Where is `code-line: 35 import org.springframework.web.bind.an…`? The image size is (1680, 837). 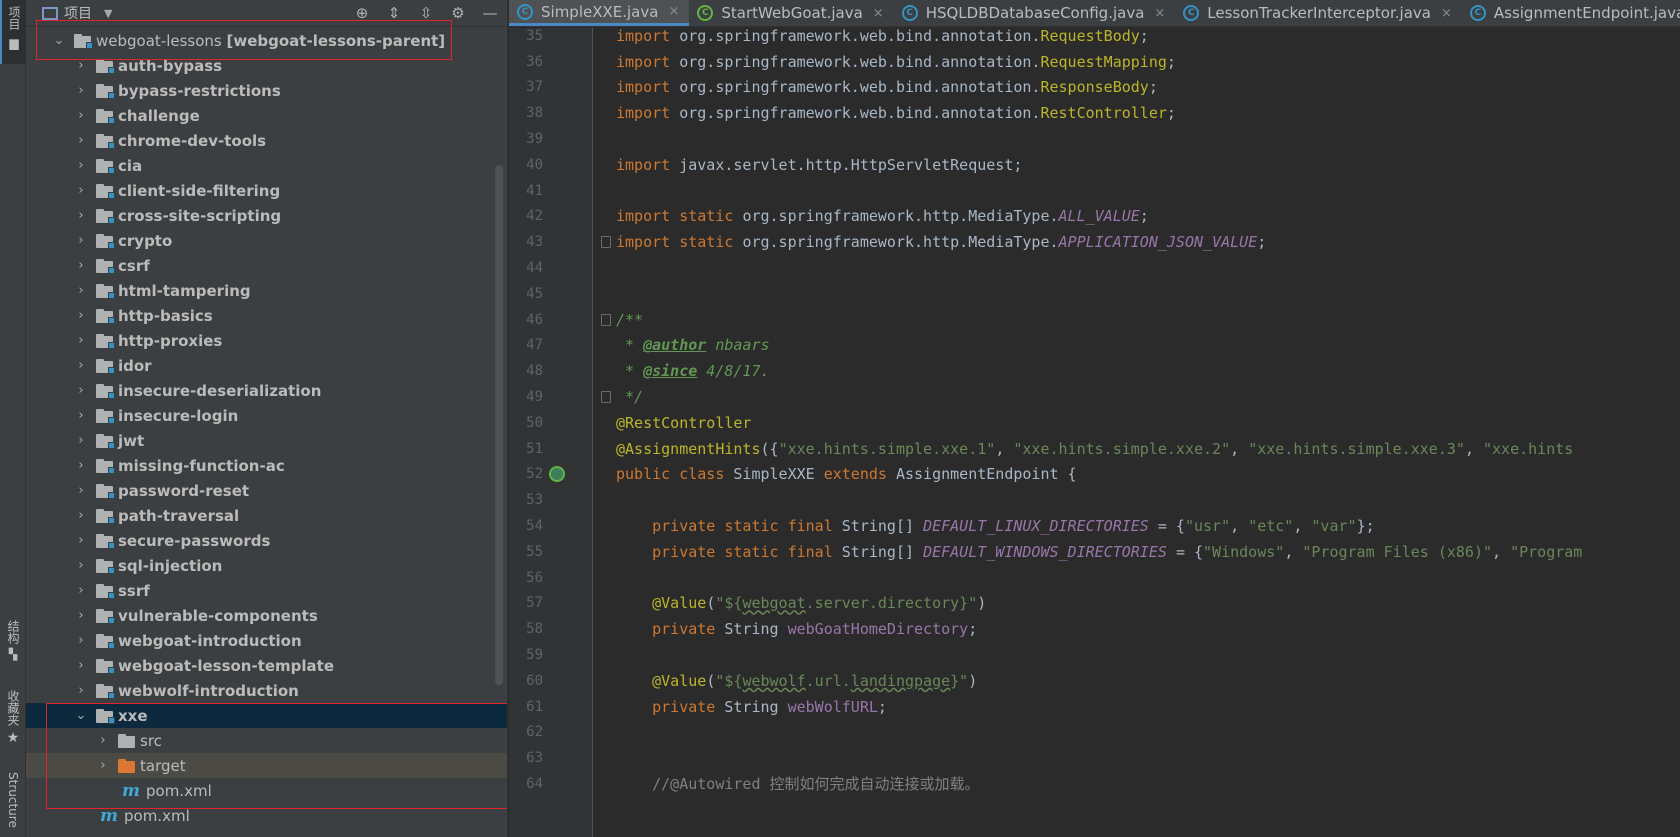 code-line: 35 import org.springframework.web.bind.an… is located at coordinates (1094, 39).